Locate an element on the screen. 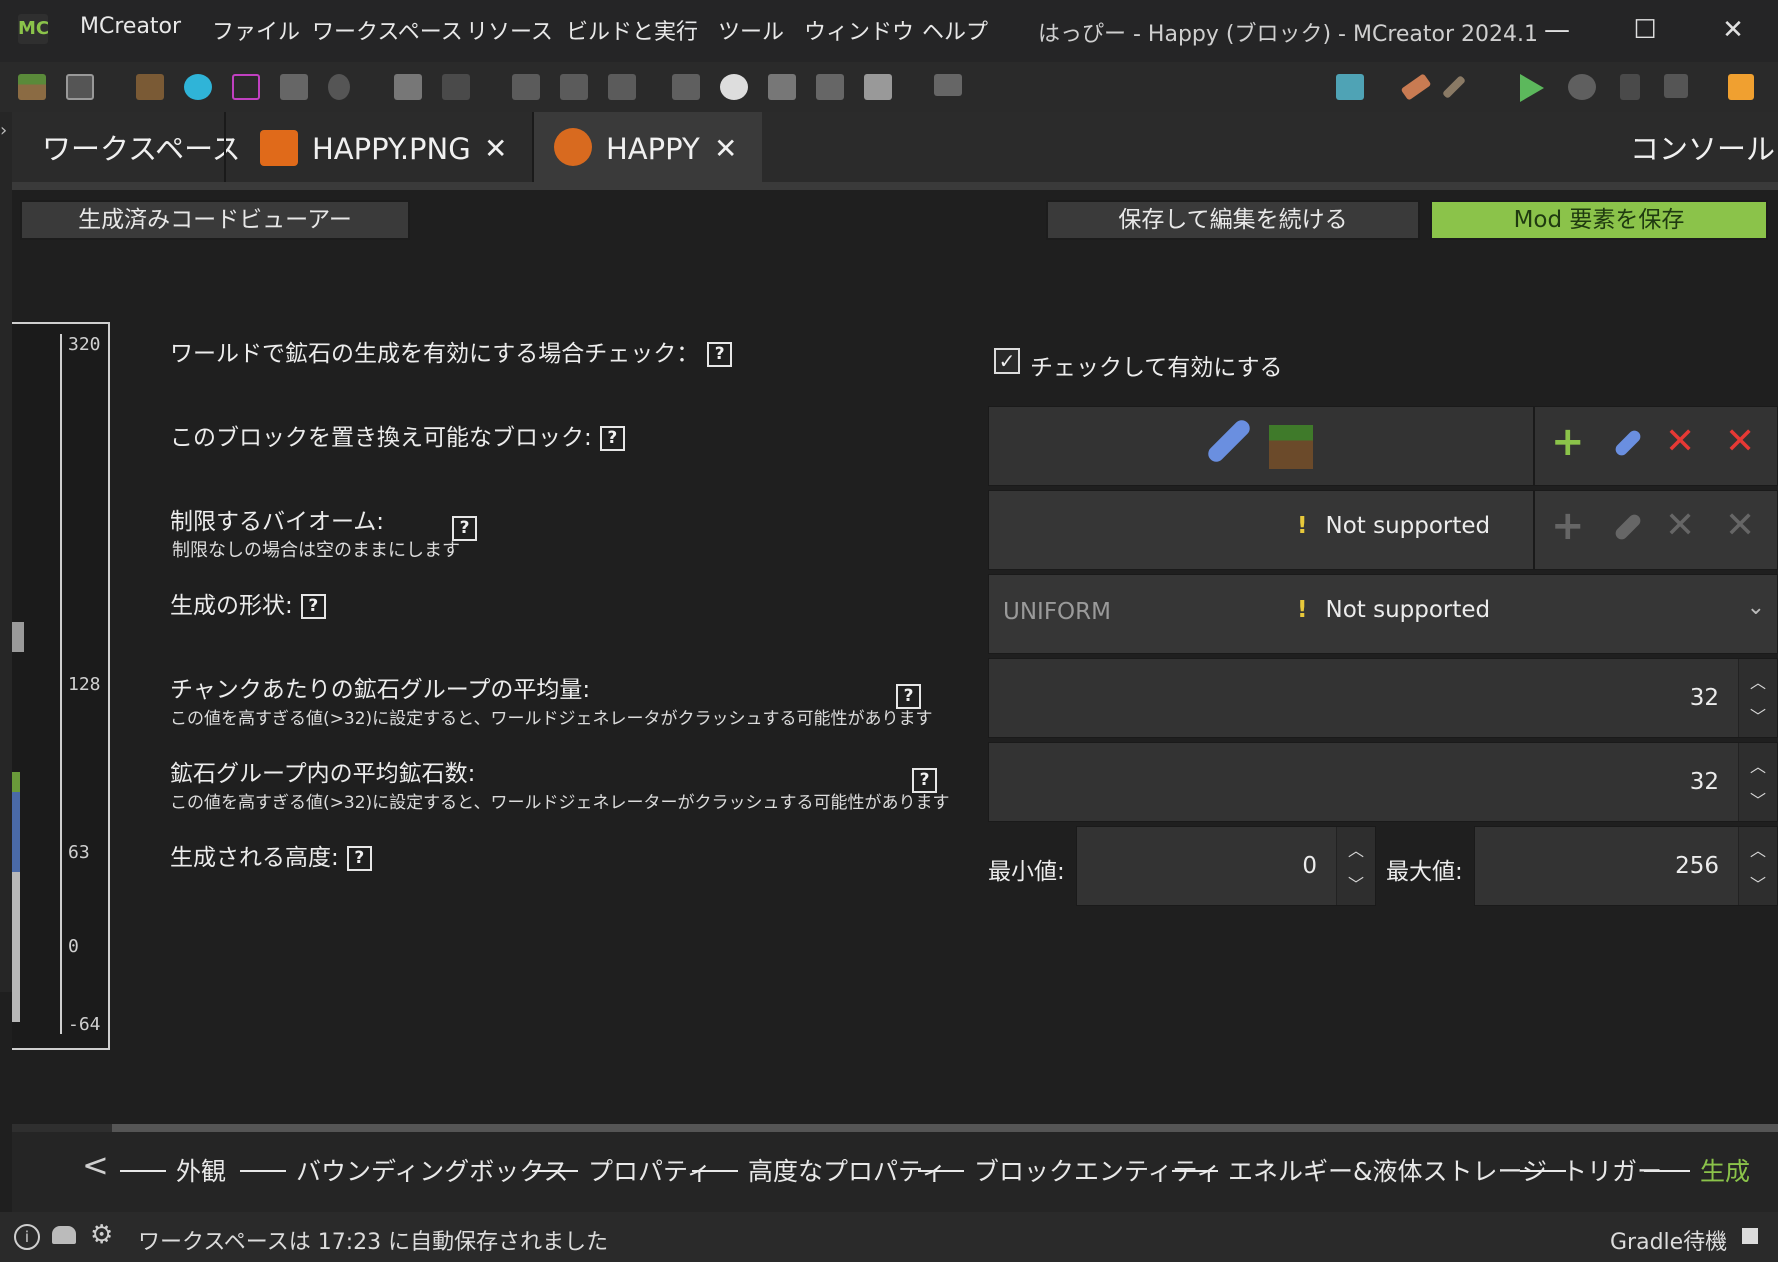 The height and width of the screenshot is (1262, 1778). groups-spinner: 32 ︿ ﹀ is located at coordinates (1383, 698).